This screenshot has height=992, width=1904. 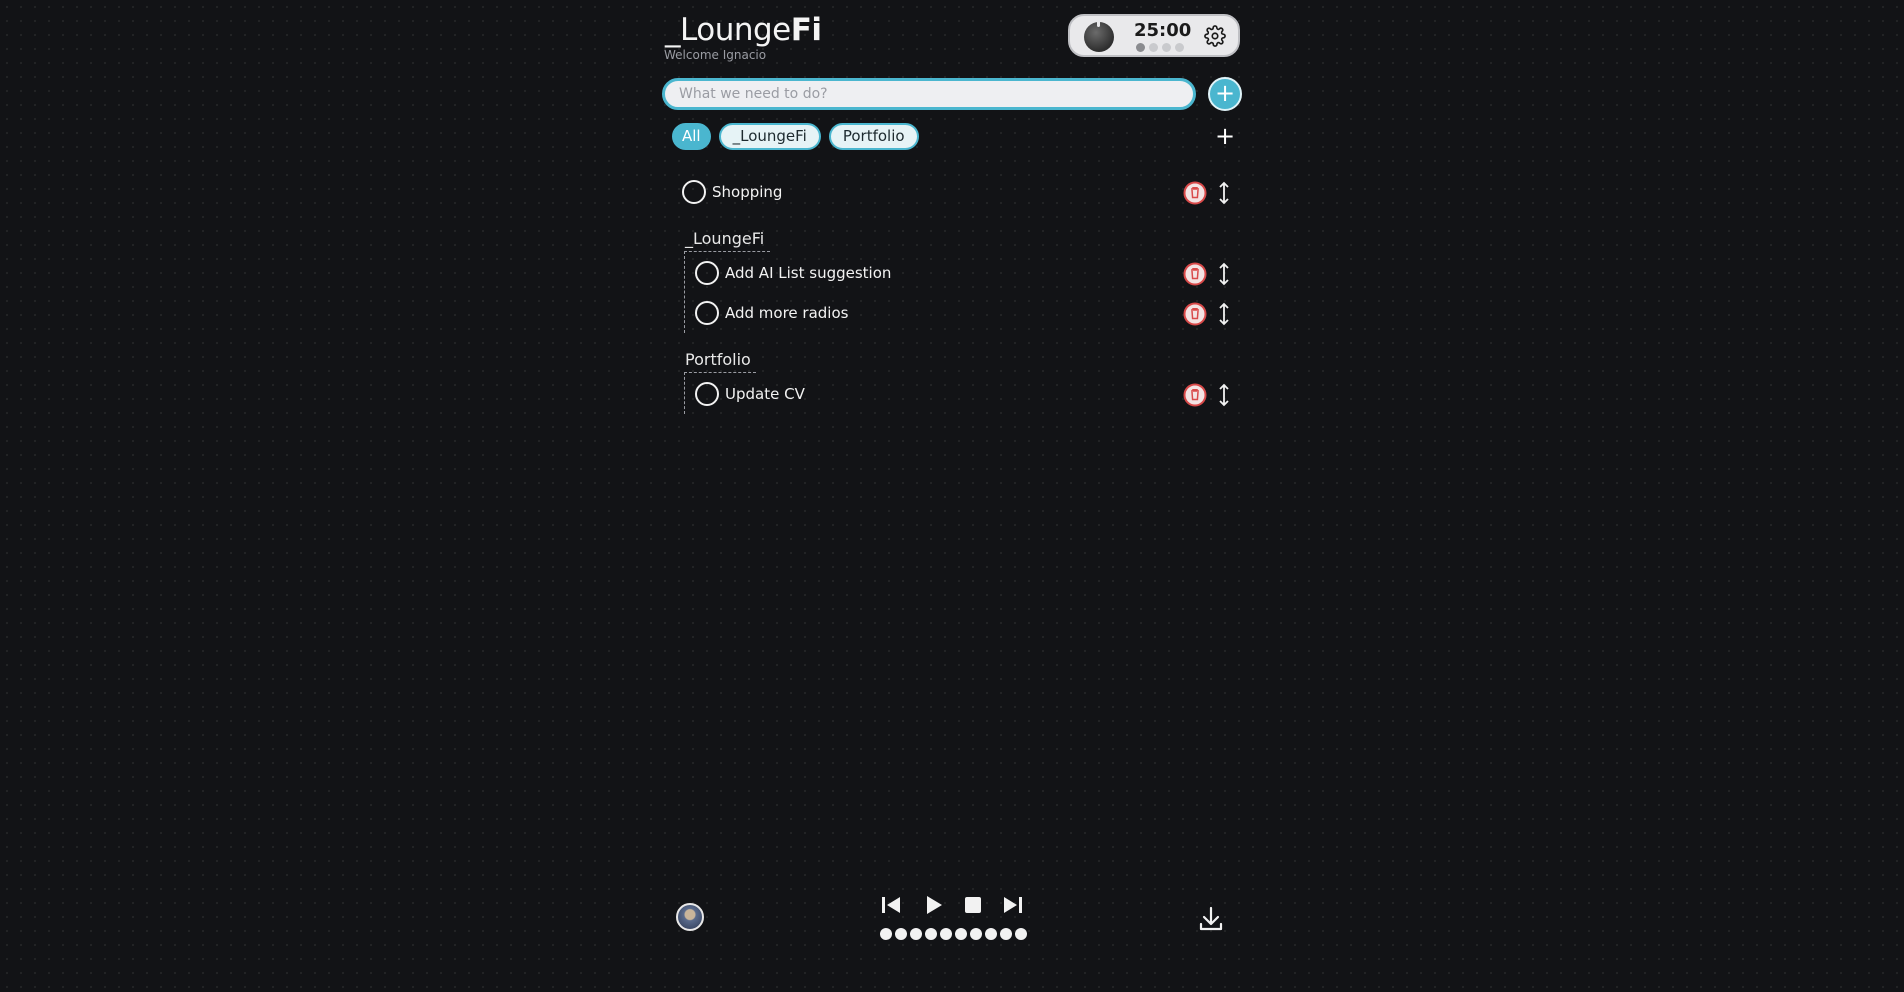 I want to click on tab-portfolio: Portfolio, so click(x=873, y=136).